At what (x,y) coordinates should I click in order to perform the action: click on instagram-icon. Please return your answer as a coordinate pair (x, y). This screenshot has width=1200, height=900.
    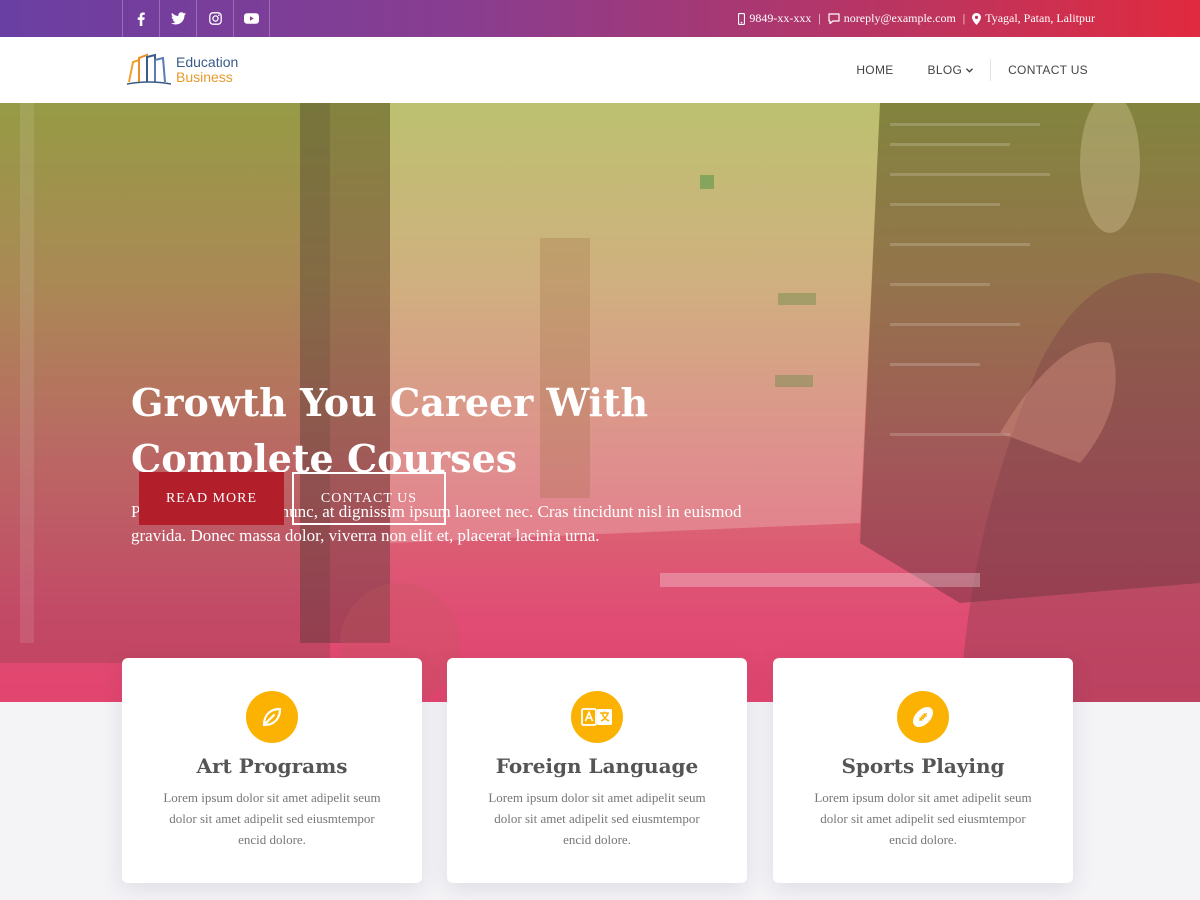
    Looking at the image, I should click on (215, 18).